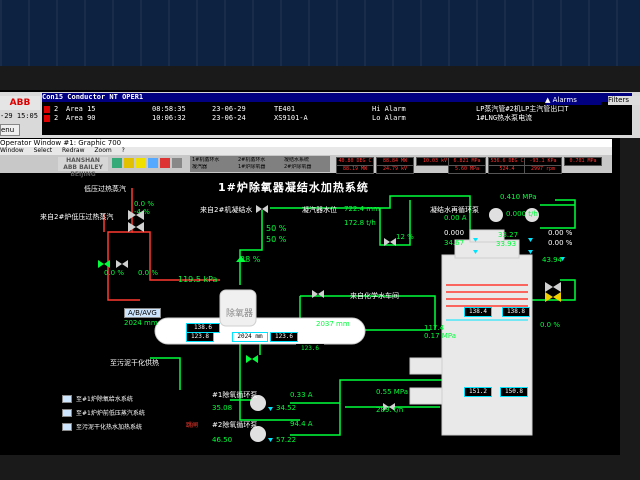  What do you see at coordinates (229, 109) in the screenshot?
I see `alarm-date: 23-06-29` at bounding box center [229, 109].